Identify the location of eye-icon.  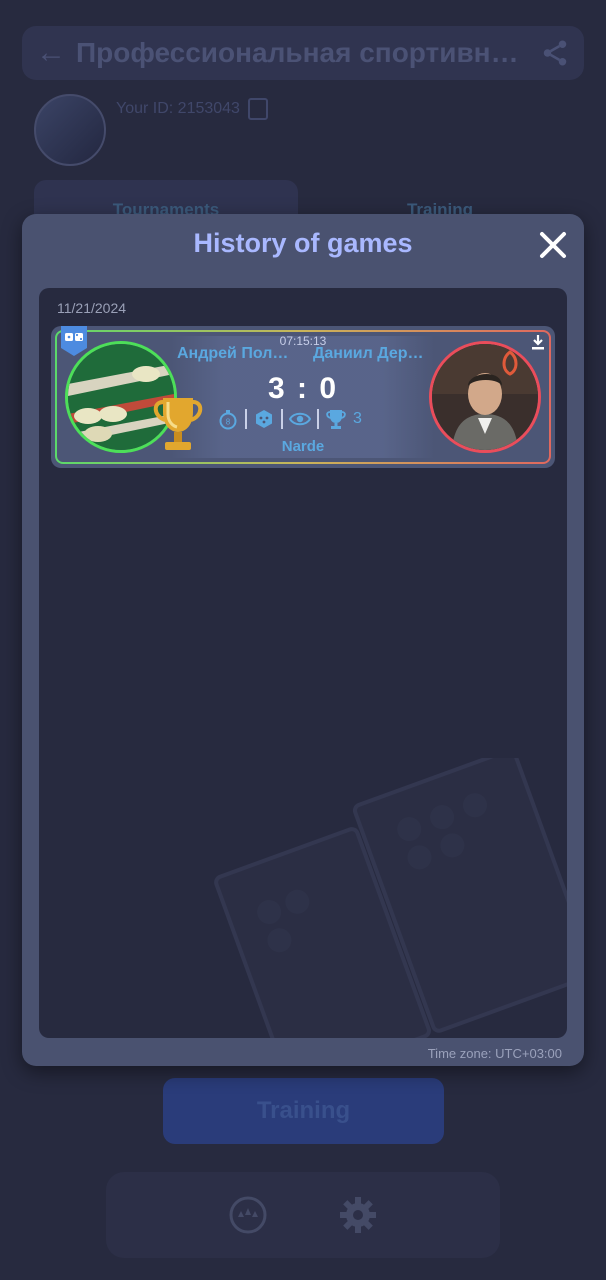
(300, 419).